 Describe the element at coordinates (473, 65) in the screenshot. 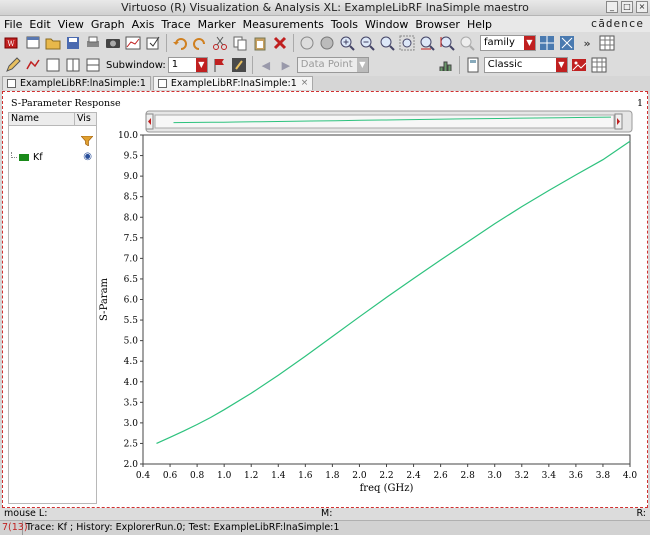

I see `calculator-icon` at that location.